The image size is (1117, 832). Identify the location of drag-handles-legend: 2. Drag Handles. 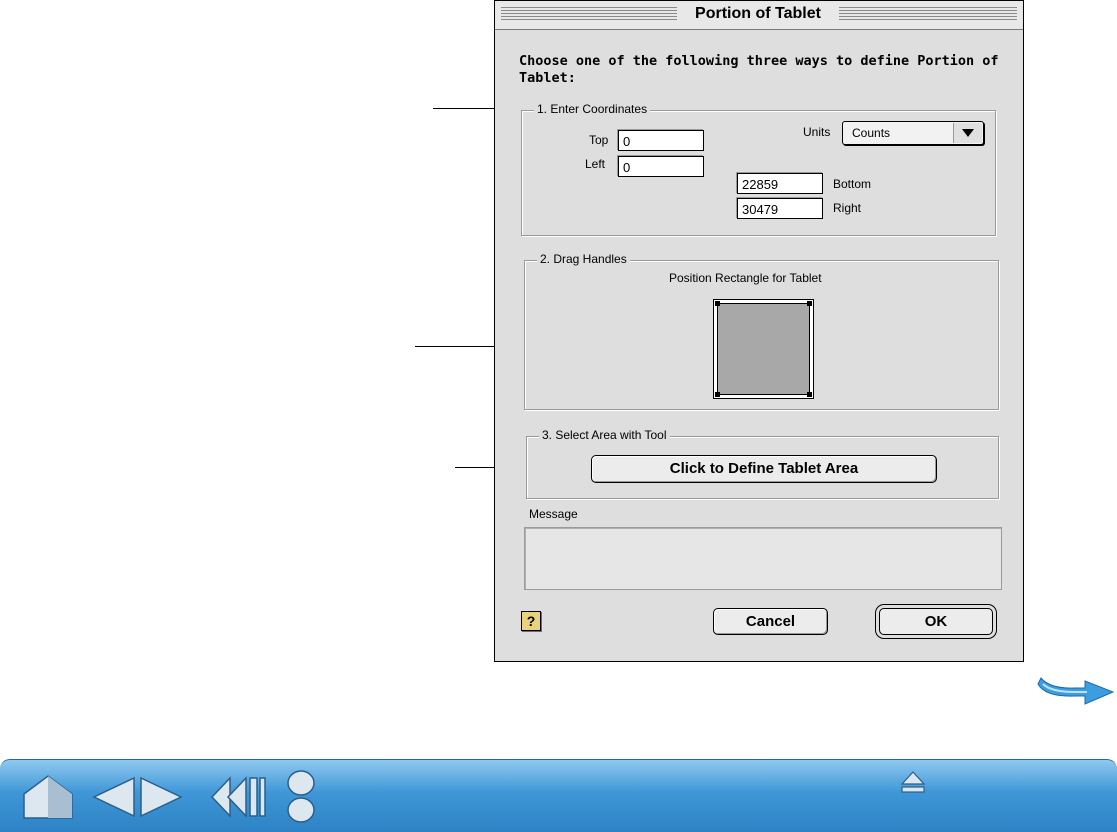
(583, 259).